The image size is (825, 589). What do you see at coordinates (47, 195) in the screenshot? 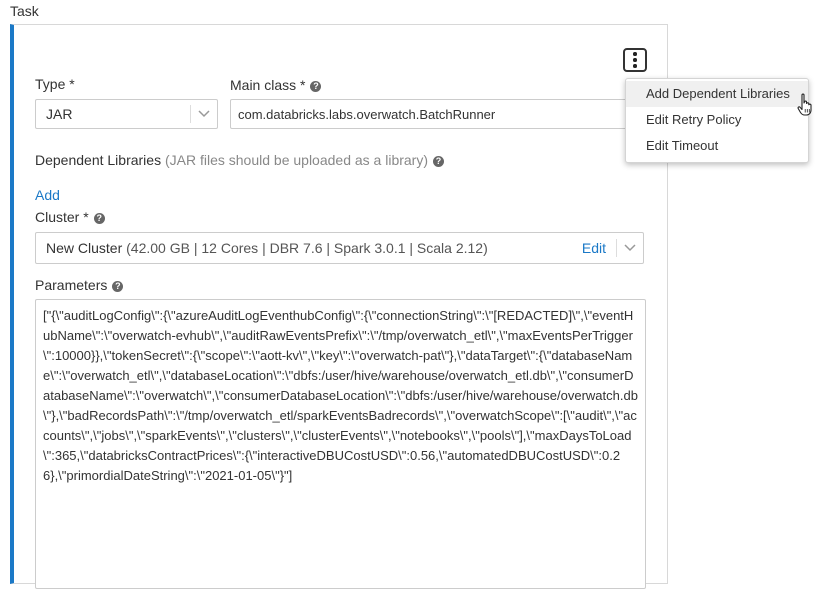
I see `add-library-link: Add` at bounding box center [47, 195].